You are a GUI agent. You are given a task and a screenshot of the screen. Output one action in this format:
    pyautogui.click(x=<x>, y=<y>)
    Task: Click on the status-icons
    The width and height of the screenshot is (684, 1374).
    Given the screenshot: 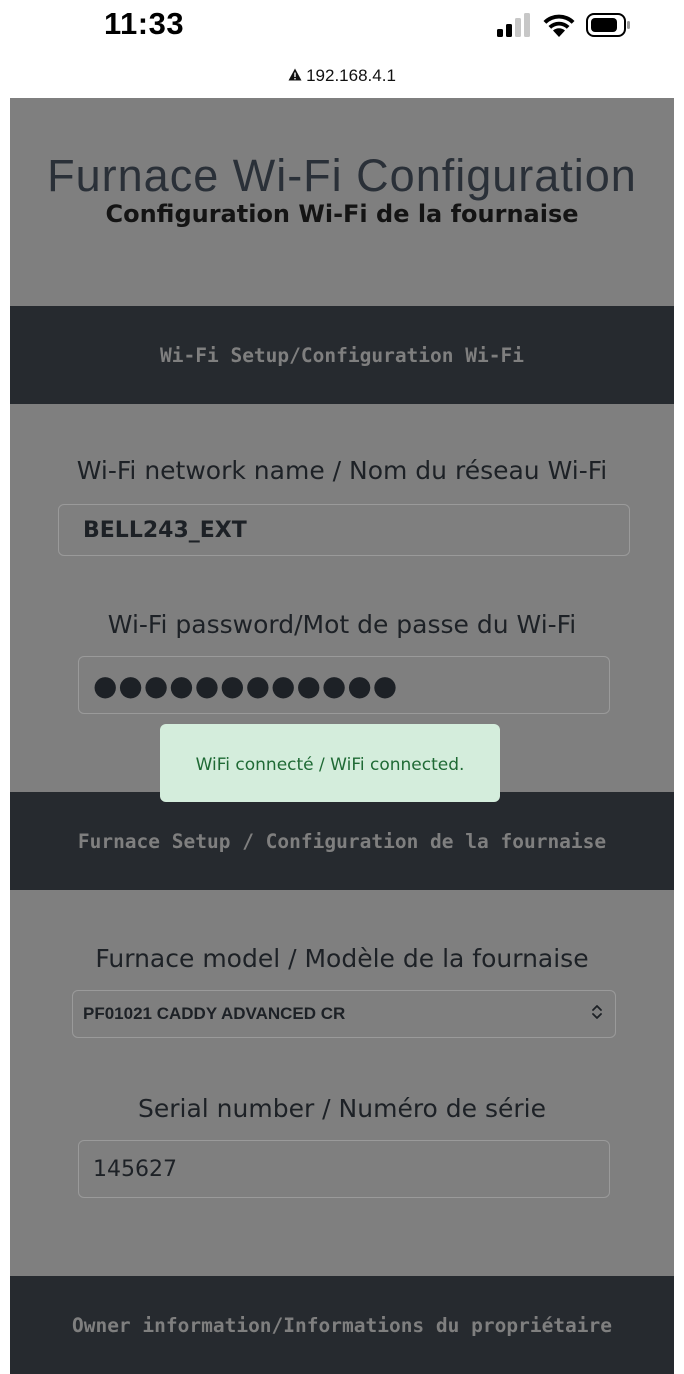 What is the action you would take?
    pyautogui.click(x=564, y=27)
    